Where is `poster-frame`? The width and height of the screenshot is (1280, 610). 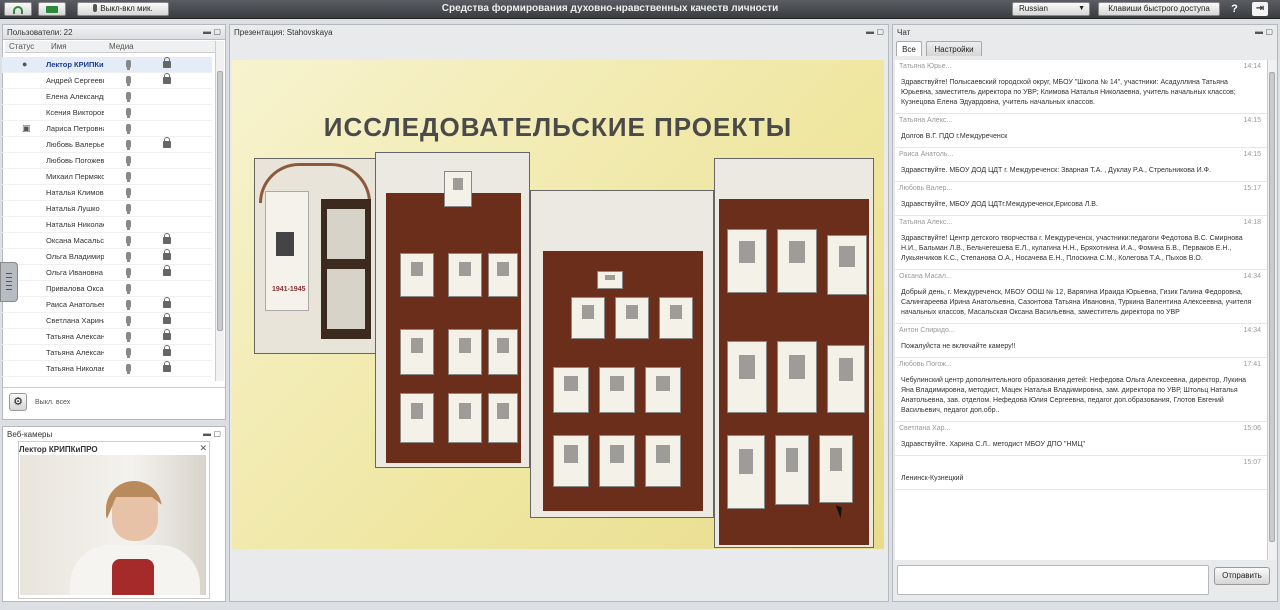 poster-frame is located at coordinates (346, 269).